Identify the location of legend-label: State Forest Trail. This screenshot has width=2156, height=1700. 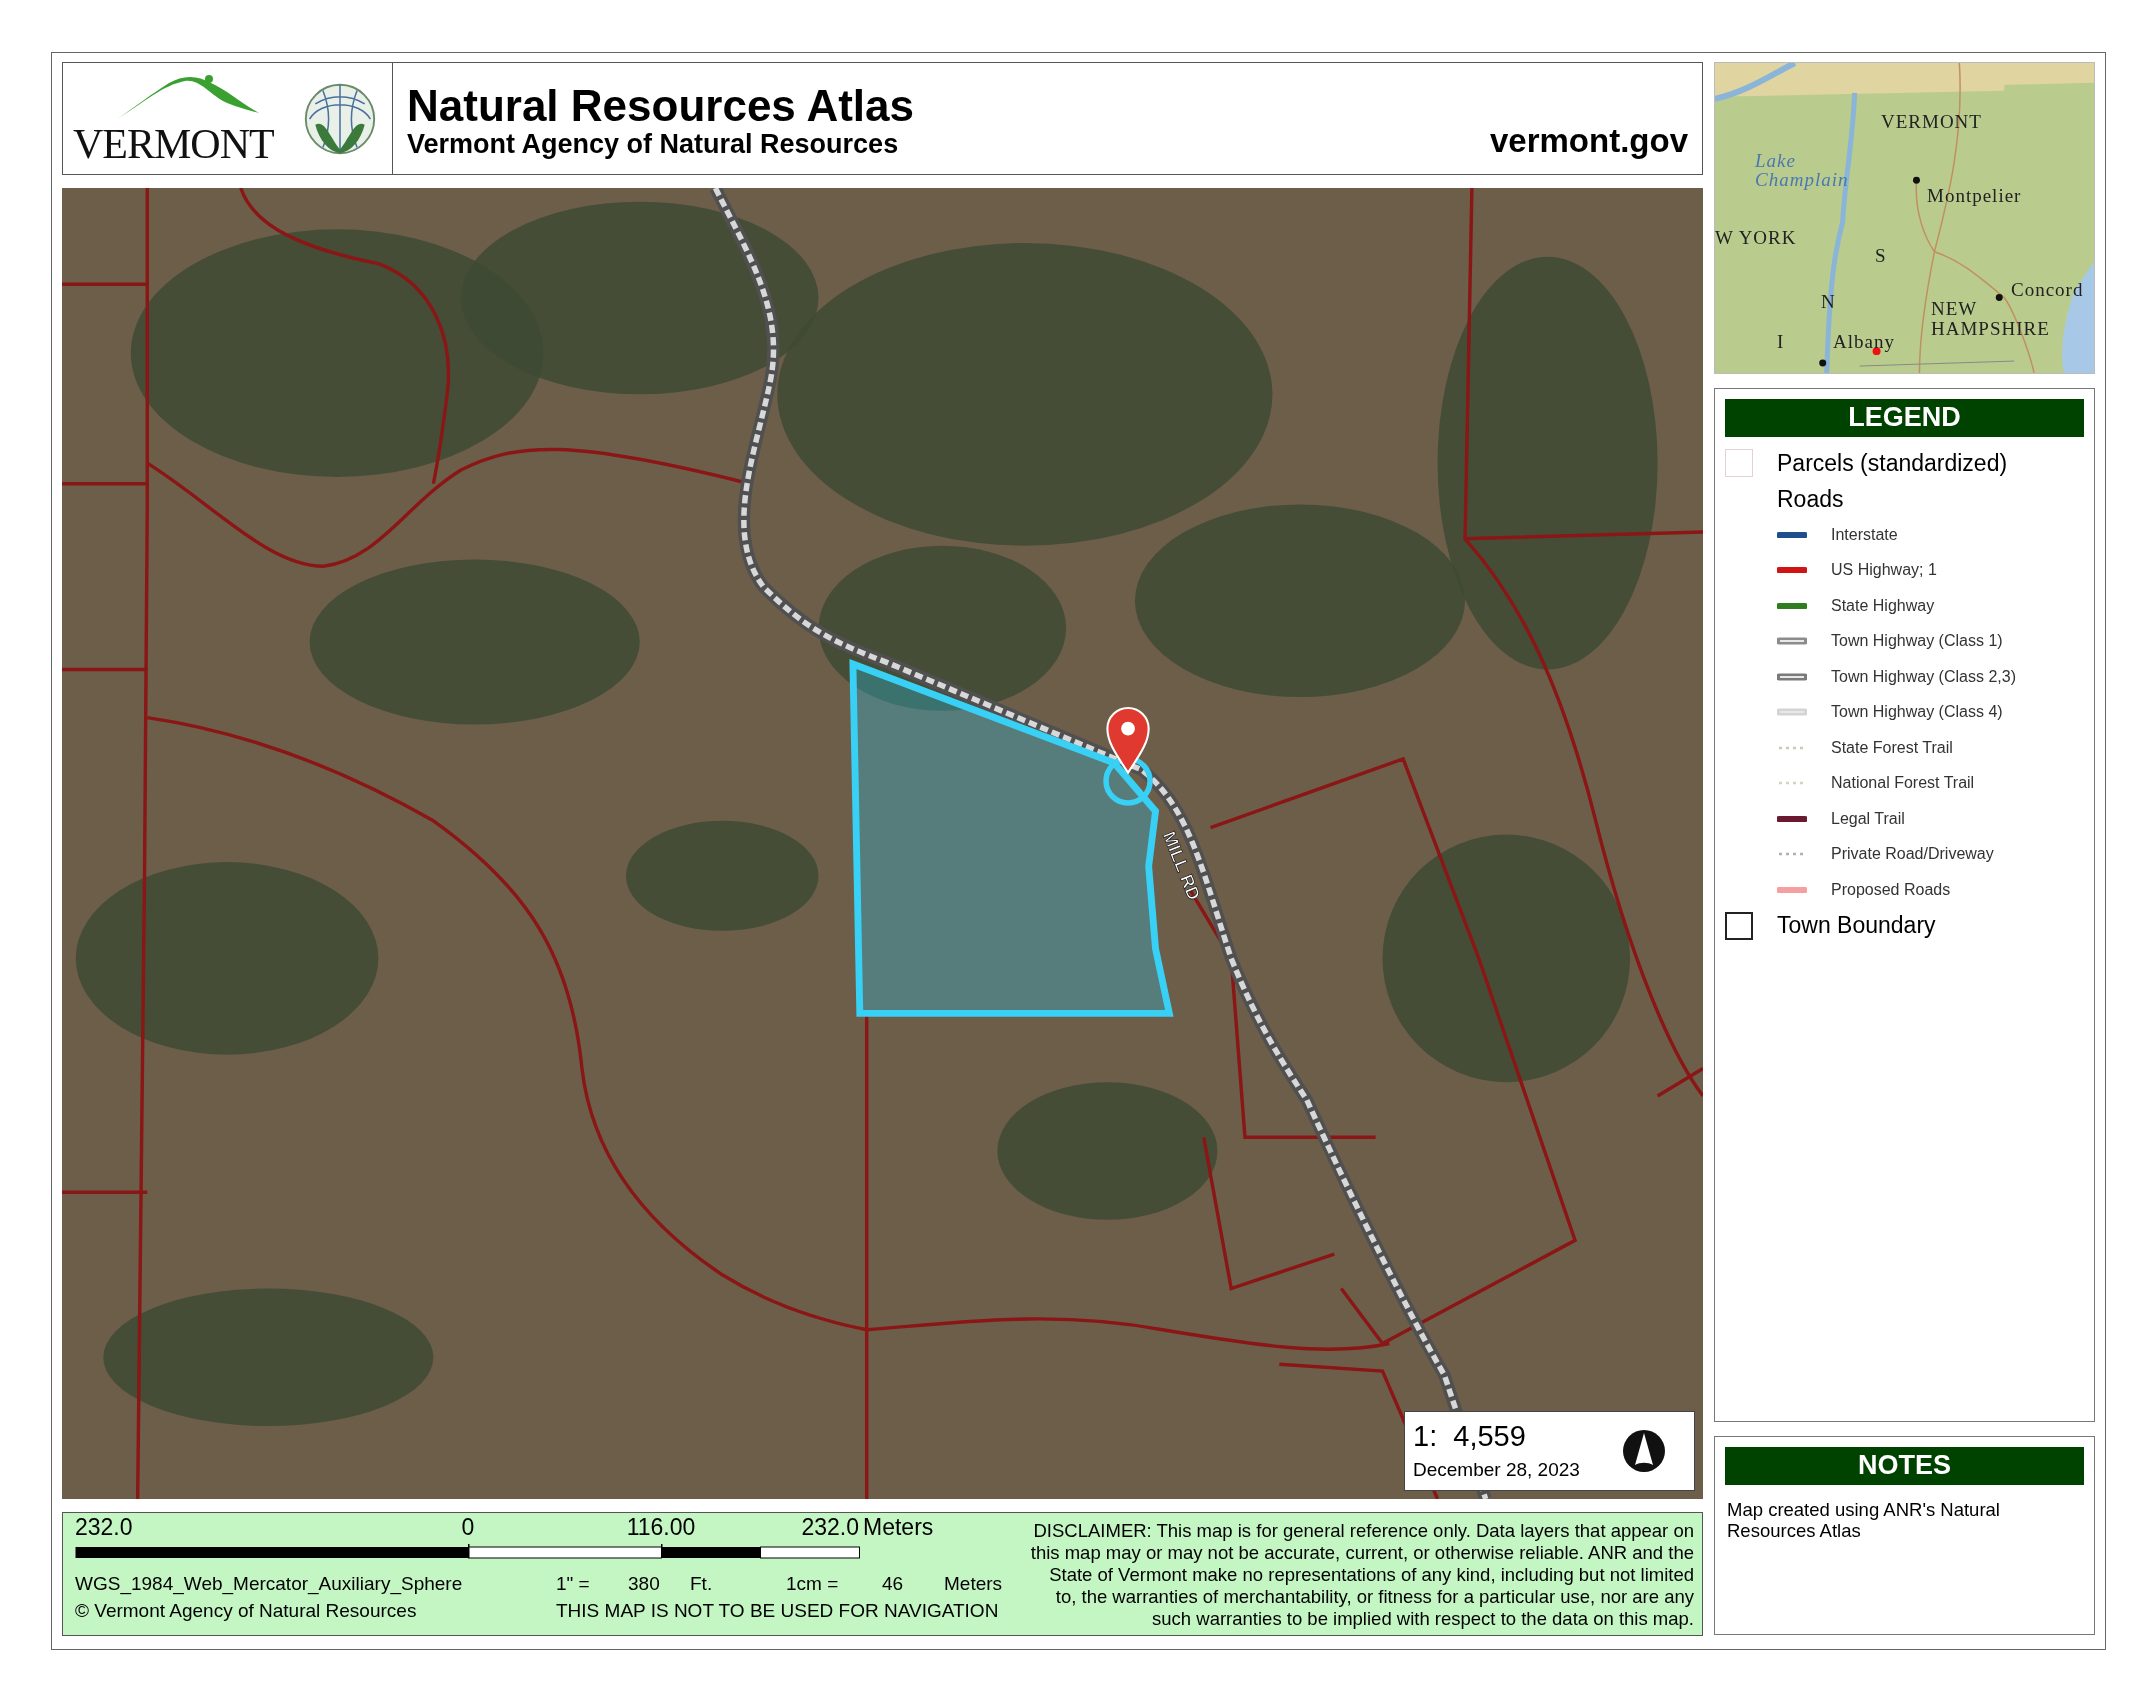
(1892, 747).